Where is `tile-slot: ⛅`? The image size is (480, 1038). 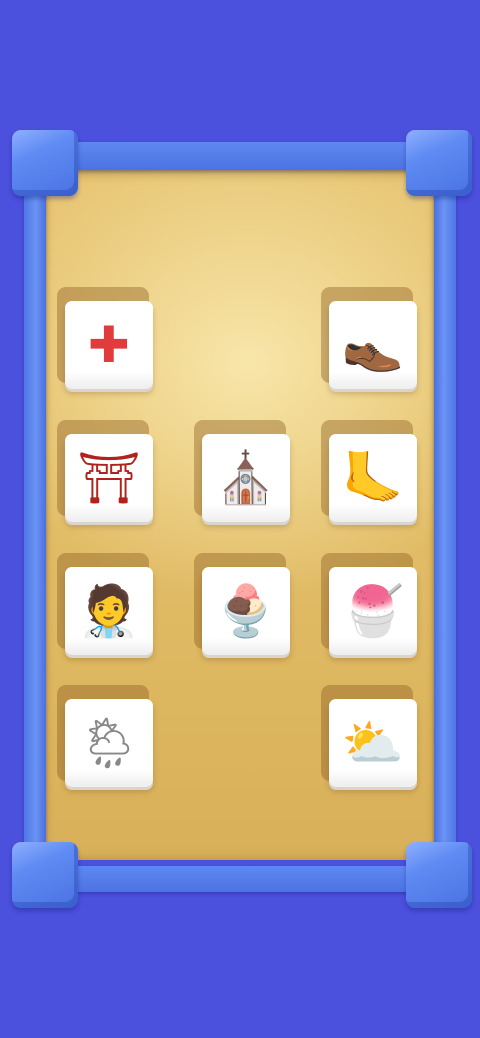
tile-slot: ⛅ is located at coordinates (370, 737).